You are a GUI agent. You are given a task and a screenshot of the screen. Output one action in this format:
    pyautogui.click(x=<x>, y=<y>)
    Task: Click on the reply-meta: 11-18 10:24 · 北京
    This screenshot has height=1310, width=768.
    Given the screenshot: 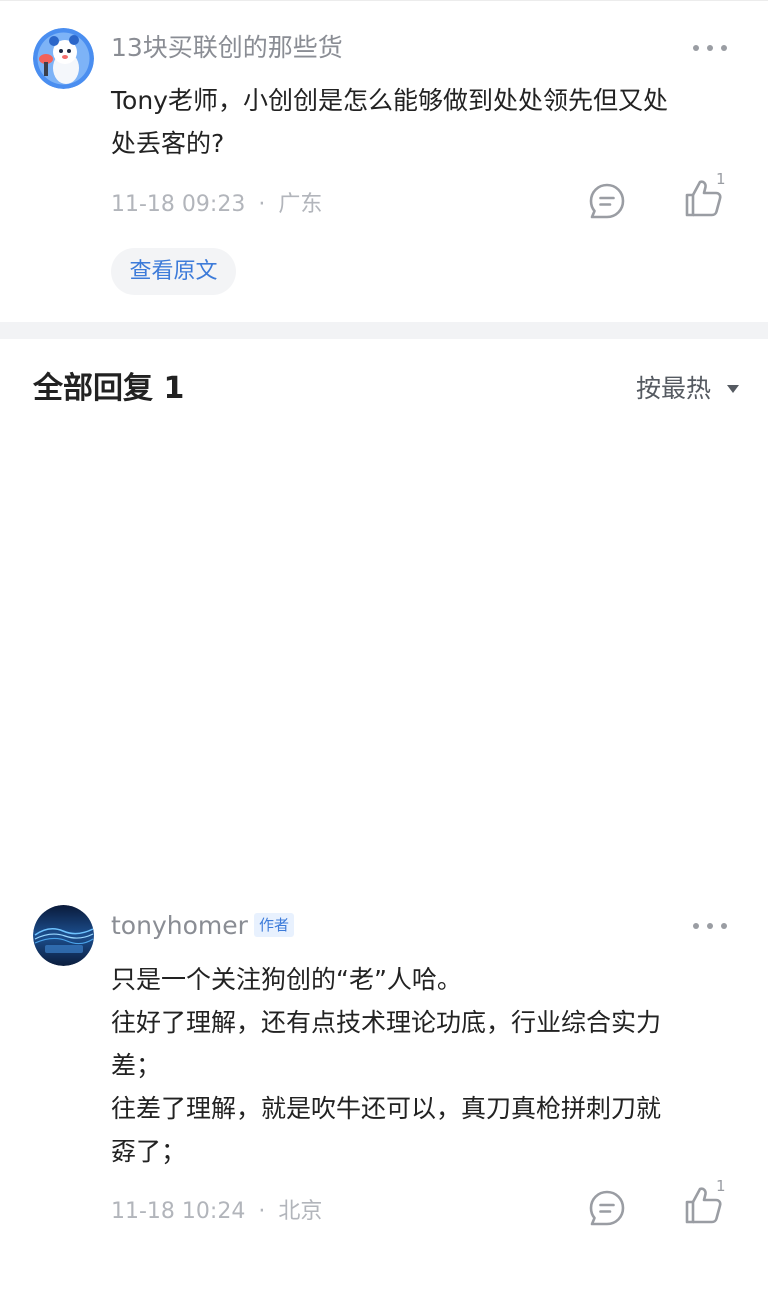 What is the action you would take?
    pyautogui.click(x=216, y=1212)
    